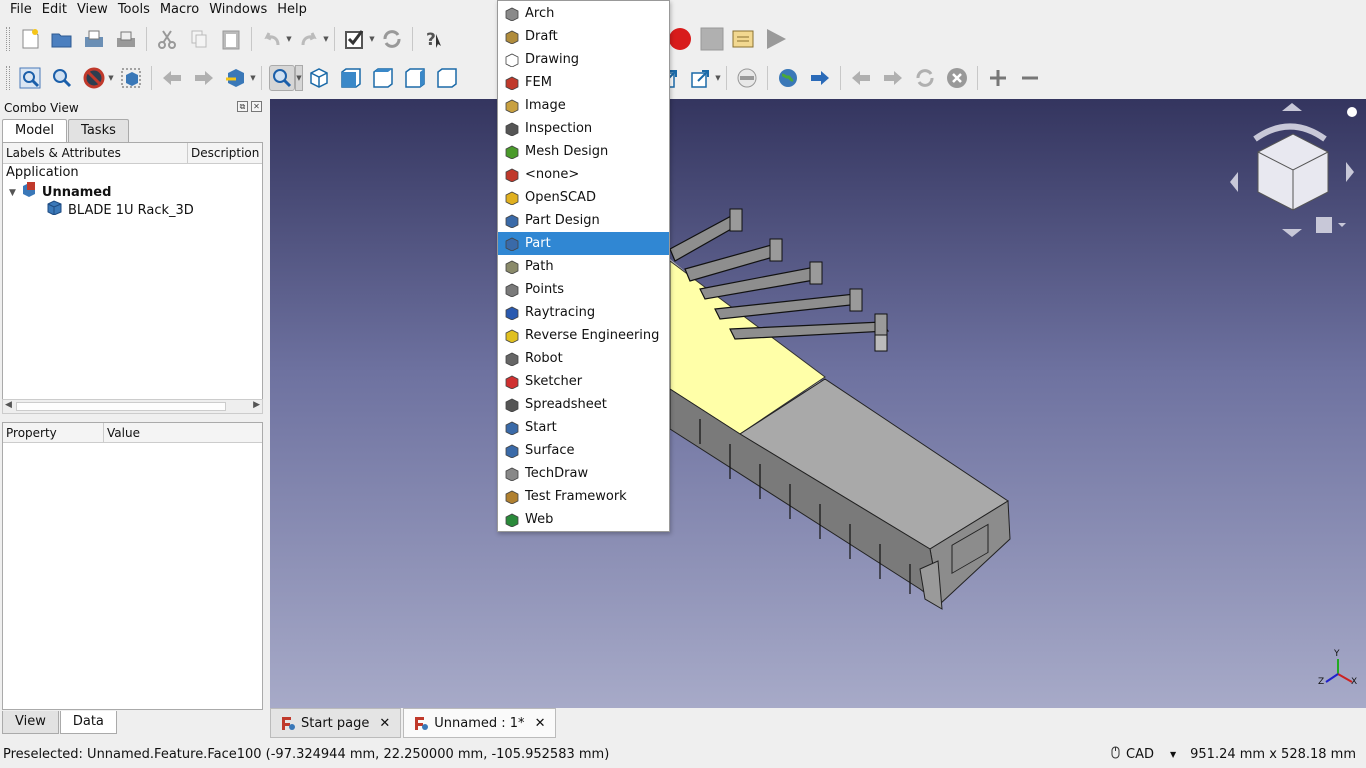 This screenshot has width=1366, height=768. What do you see at coordinates (111, 78) in the screenshot?
I see `draw-style-dropdown-icon: ▼` at bounding box center [111, 78].